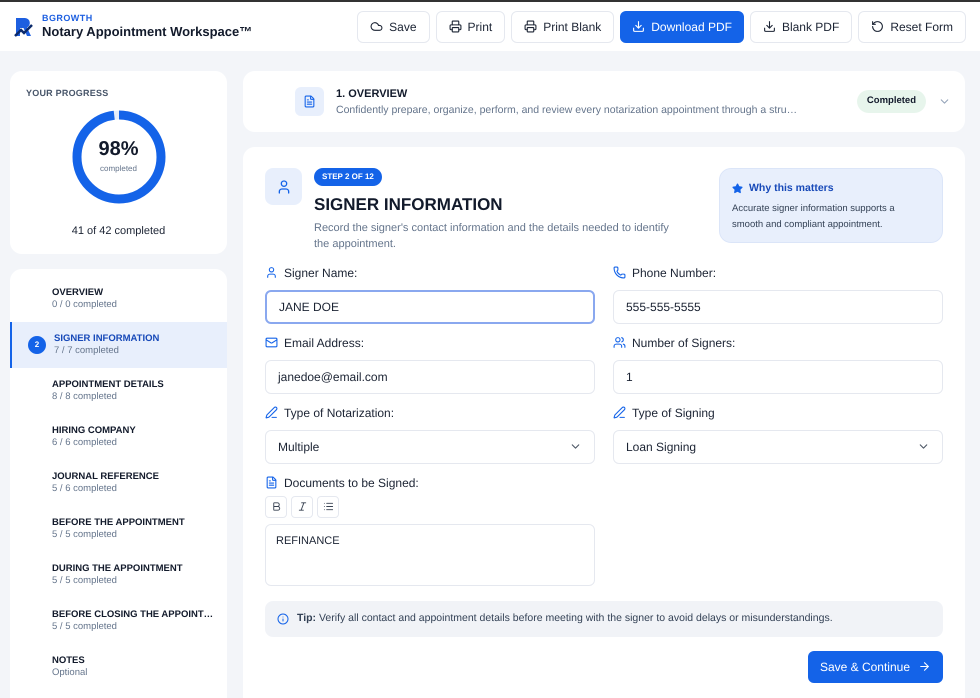 This screenshot has height=698, width=980. I want to click on envelope-icon, so click(271, 342).